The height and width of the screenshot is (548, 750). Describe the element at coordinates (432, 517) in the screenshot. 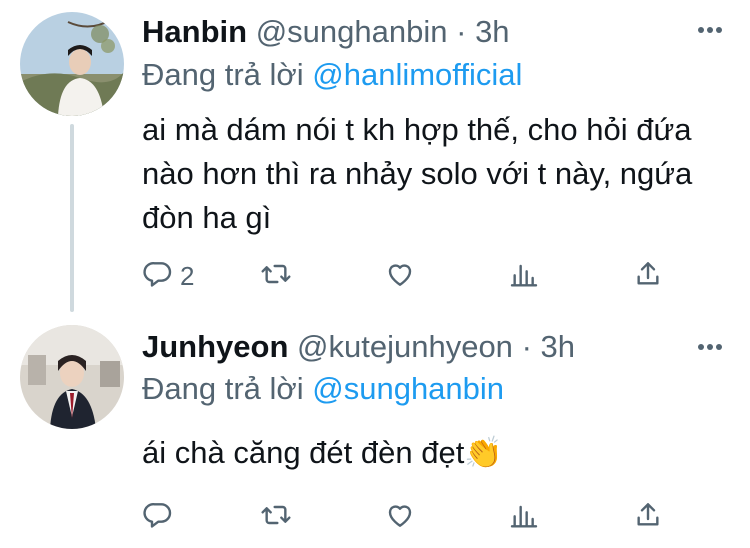

I see `action-bar` at that location.